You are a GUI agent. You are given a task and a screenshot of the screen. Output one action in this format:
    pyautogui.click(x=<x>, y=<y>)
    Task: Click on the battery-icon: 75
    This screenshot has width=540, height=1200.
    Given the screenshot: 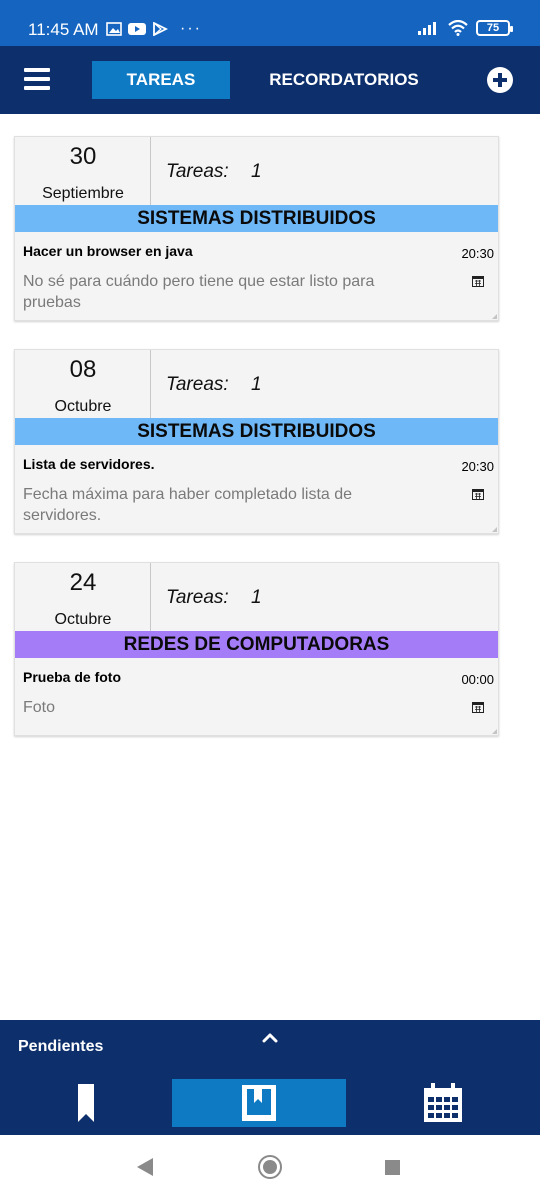 What is the action you would take?
    pyautogui.click(x=494, y=28)
    